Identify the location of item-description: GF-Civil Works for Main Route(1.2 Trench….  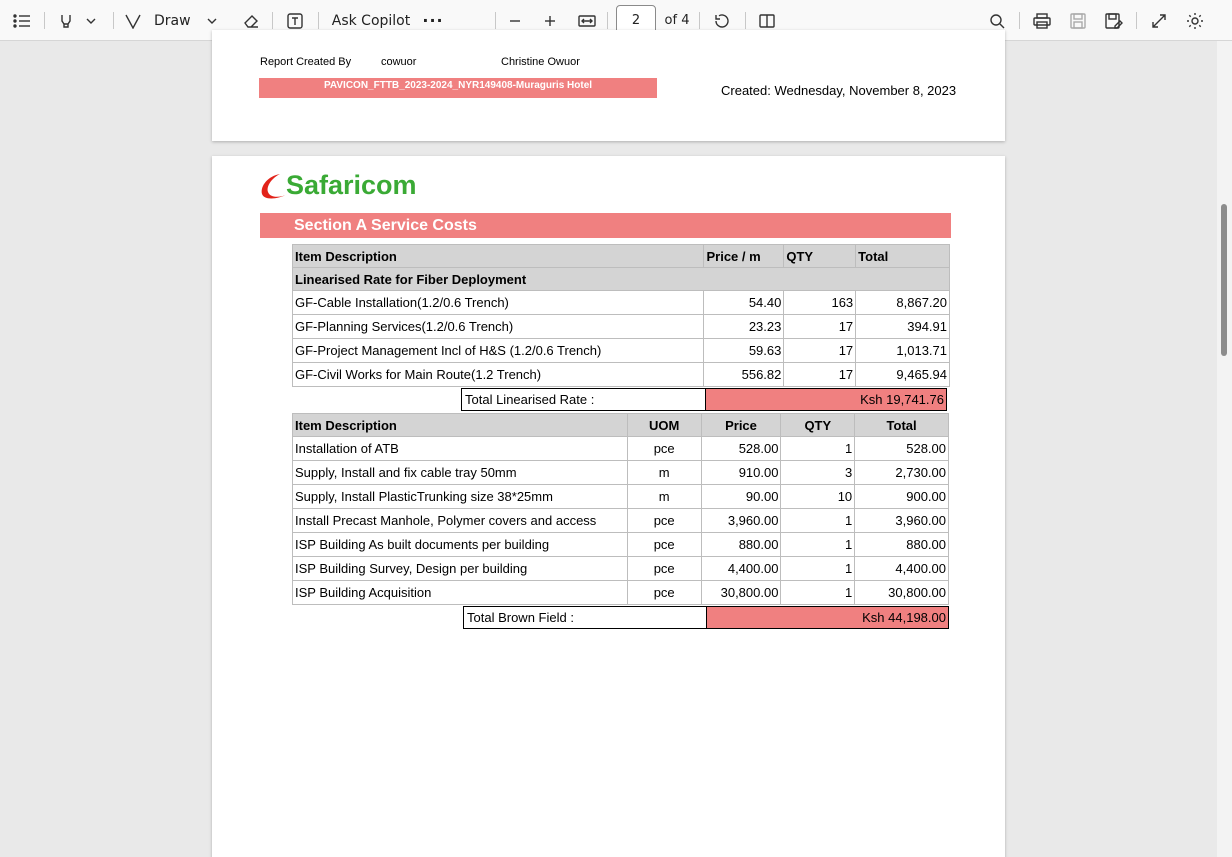
(498, 374).